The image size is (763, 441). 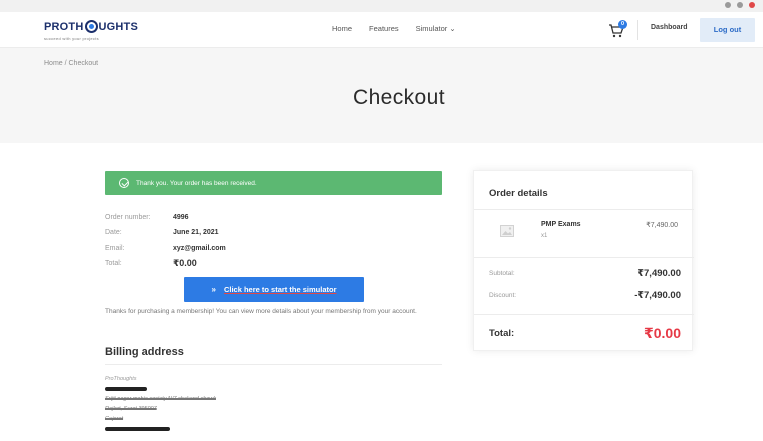 I want to click on subtotal-value: ₹7,490.00, so click(x=659, y=273).